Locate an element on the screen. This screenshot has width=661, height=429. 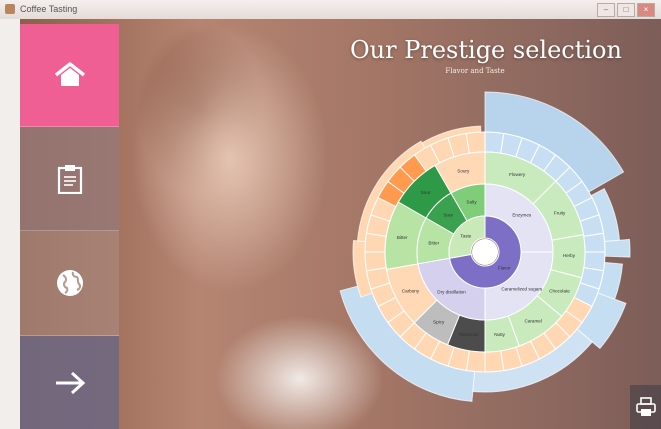
clipboard-icon is located at coordinates (69, 179).